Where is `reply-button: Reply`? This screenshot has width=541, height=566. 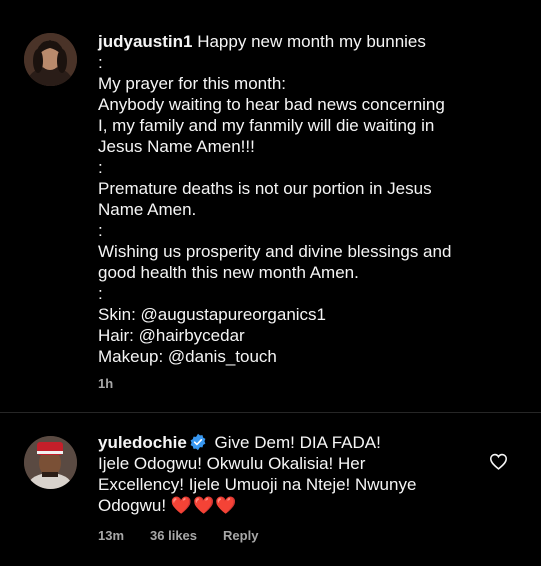 reply-button: Reply is located at coordinates (240, 535).